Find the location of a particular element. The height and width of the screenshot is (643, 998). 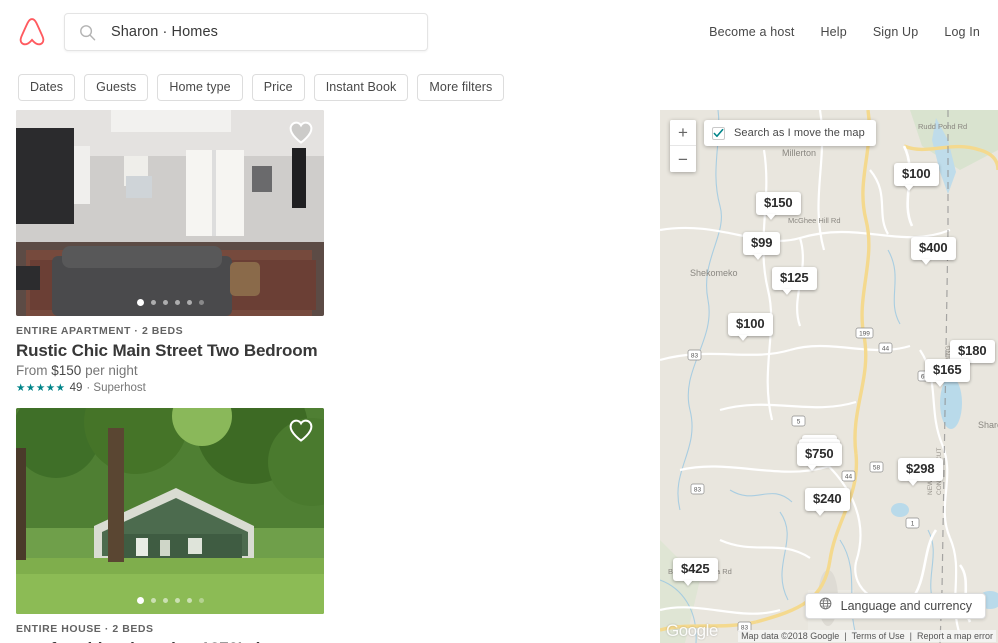

search-as-i-move-toggle: Search as I move the map is located at coordinates (790, 133).